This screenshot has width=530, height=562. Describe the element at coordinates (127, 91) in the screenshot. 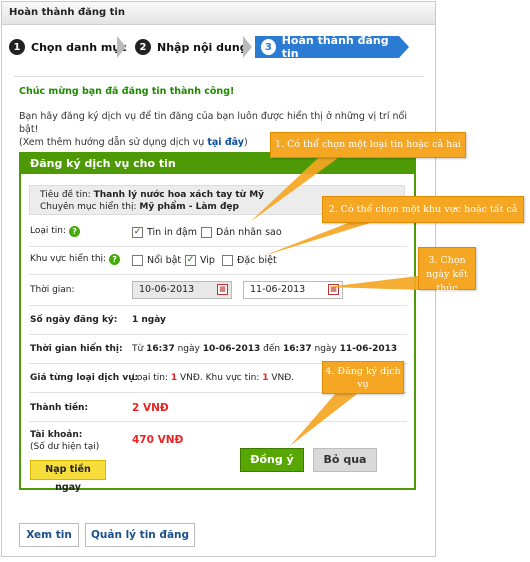

I see `success-message: Chúc mừng bạn đã đăng tin thành công!` at that location.